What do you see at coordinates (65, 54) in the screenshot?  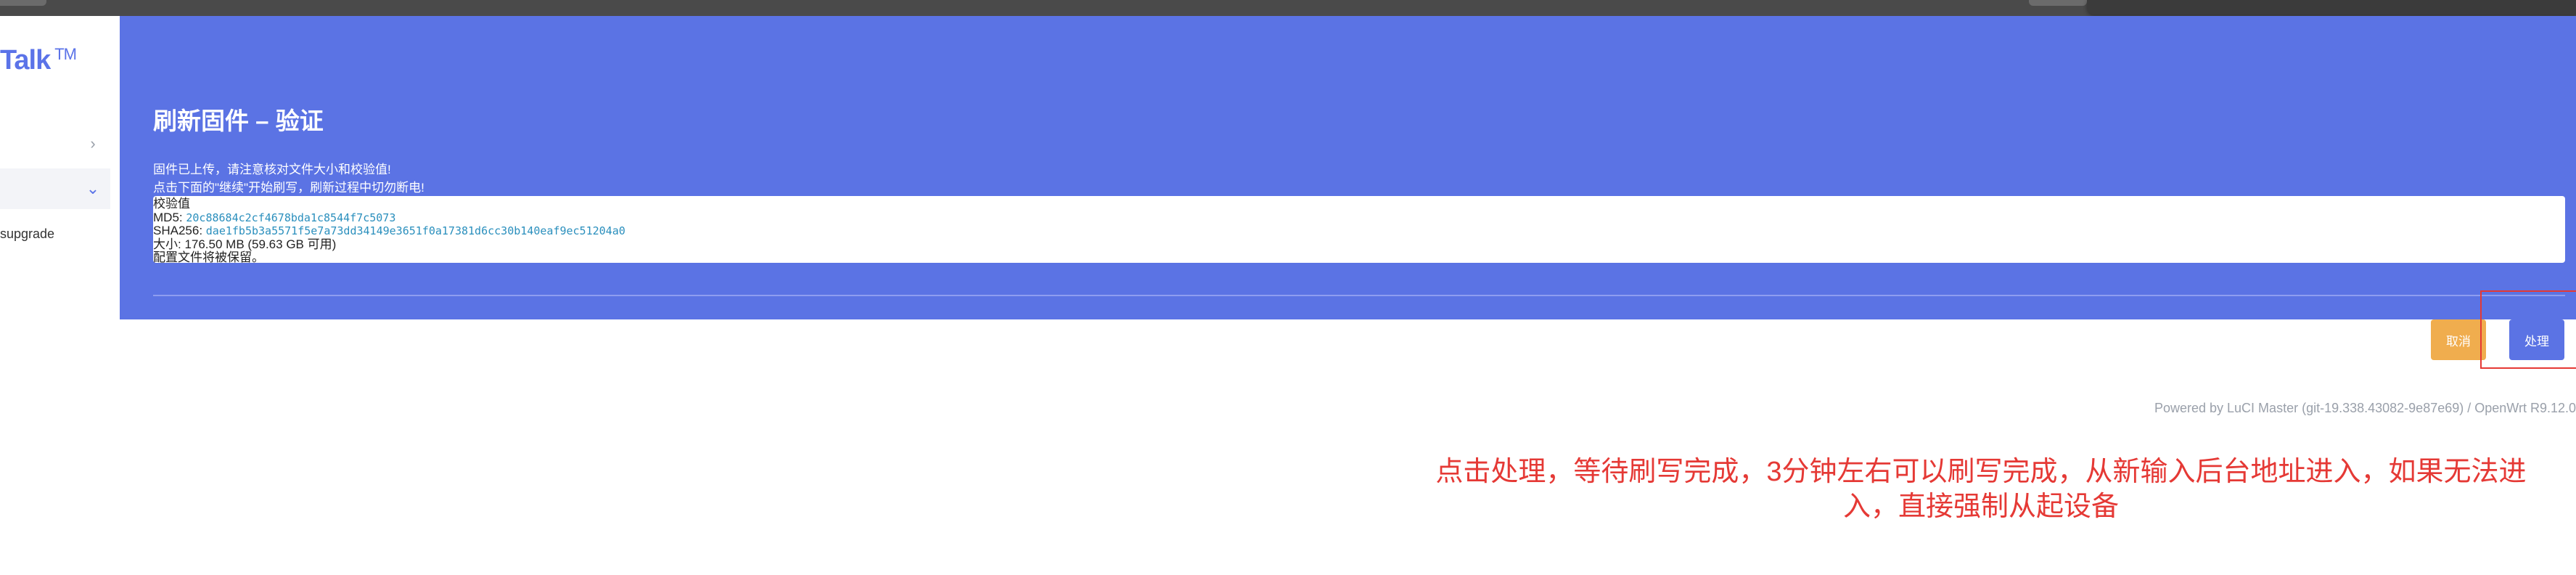 I see `logo-trademark: TM` at bounding box center [65, 54].